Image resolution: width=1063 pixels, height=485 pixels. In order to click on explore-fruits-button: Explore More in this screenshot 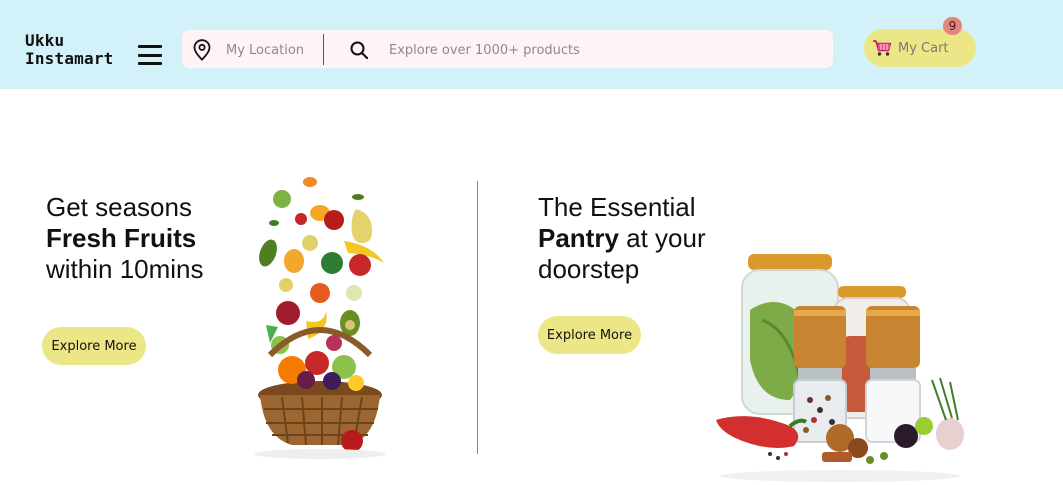, I will do `click(94, 346)`.